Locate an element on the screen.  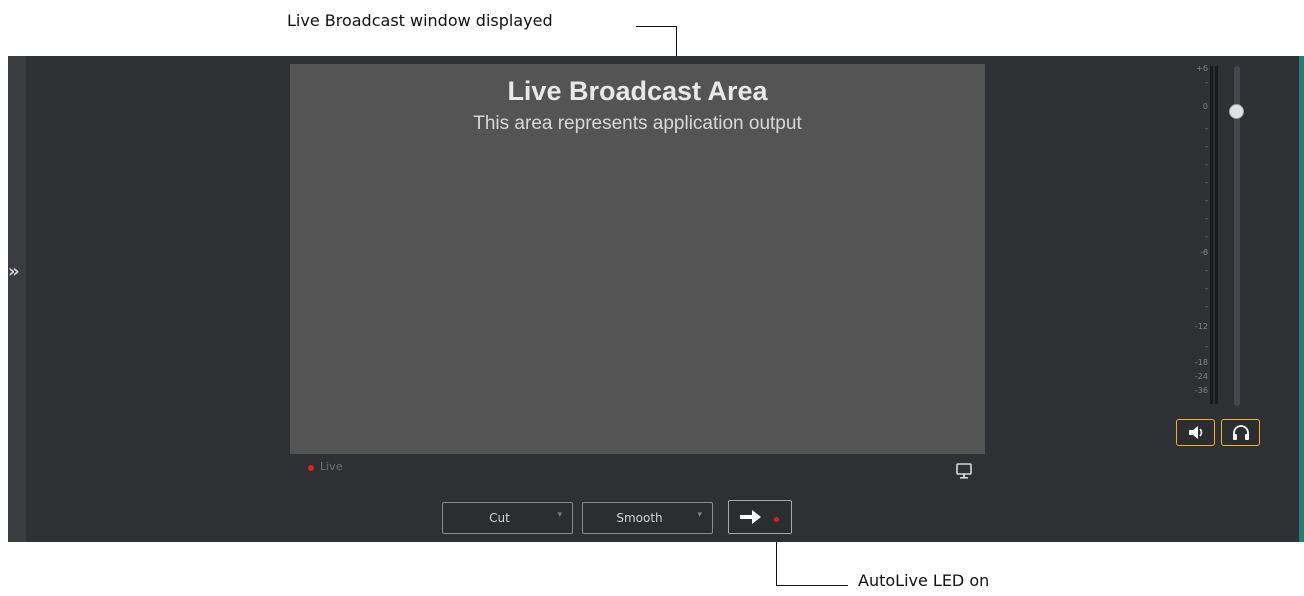
speaker-button is located at coordinates (1195, 432).